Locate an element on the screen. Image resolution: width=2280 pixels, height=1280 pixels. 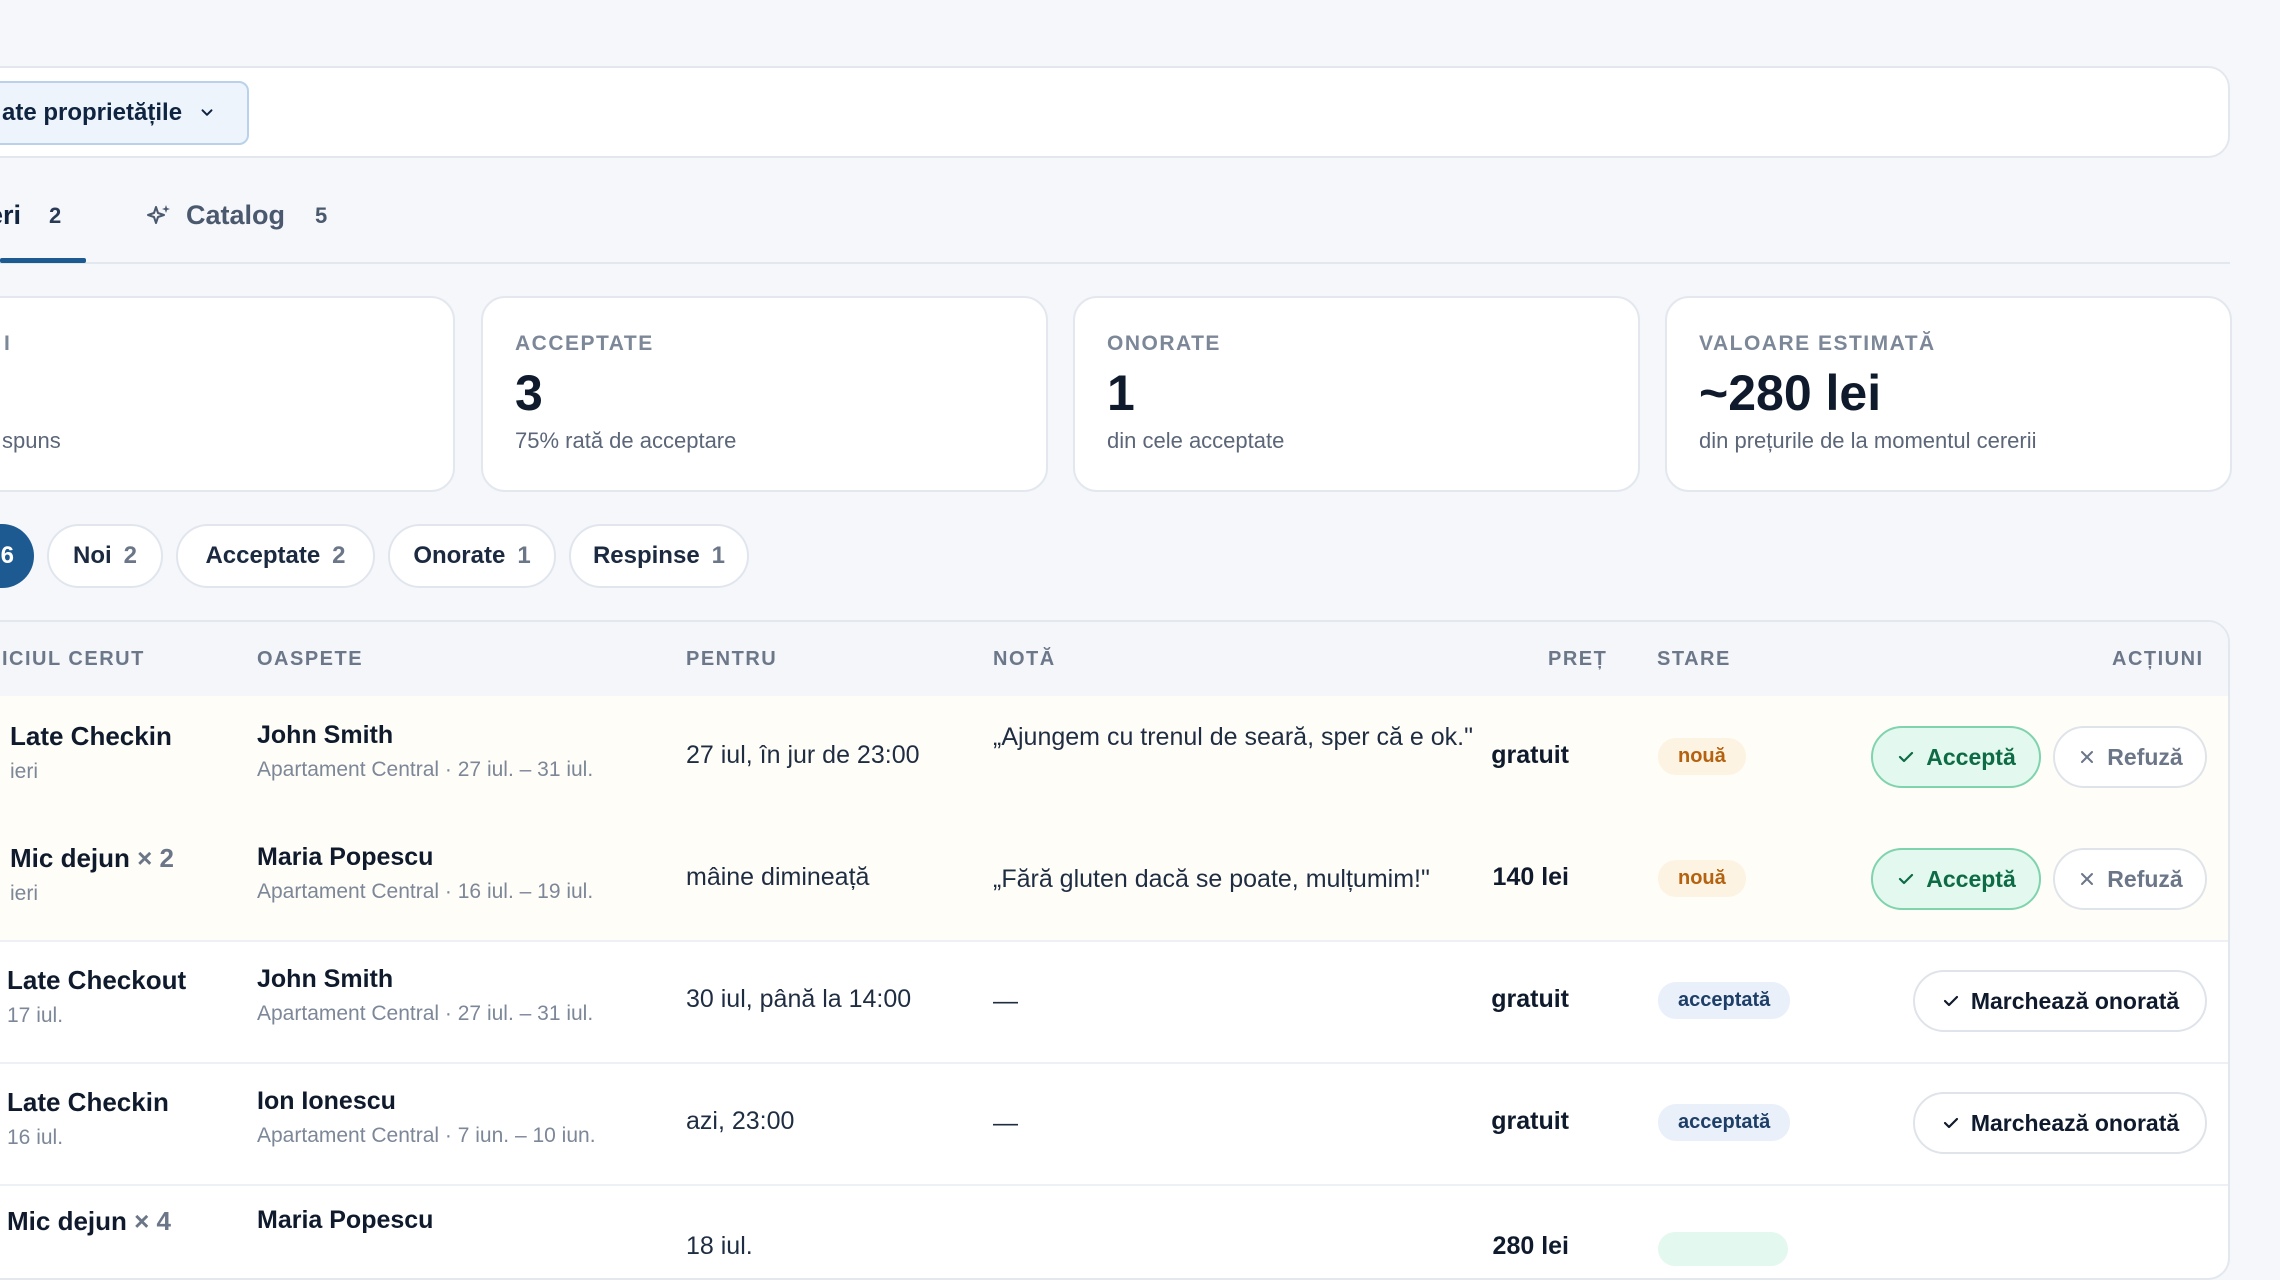
status-cell: nouă is located at coordinates (1702, 878).